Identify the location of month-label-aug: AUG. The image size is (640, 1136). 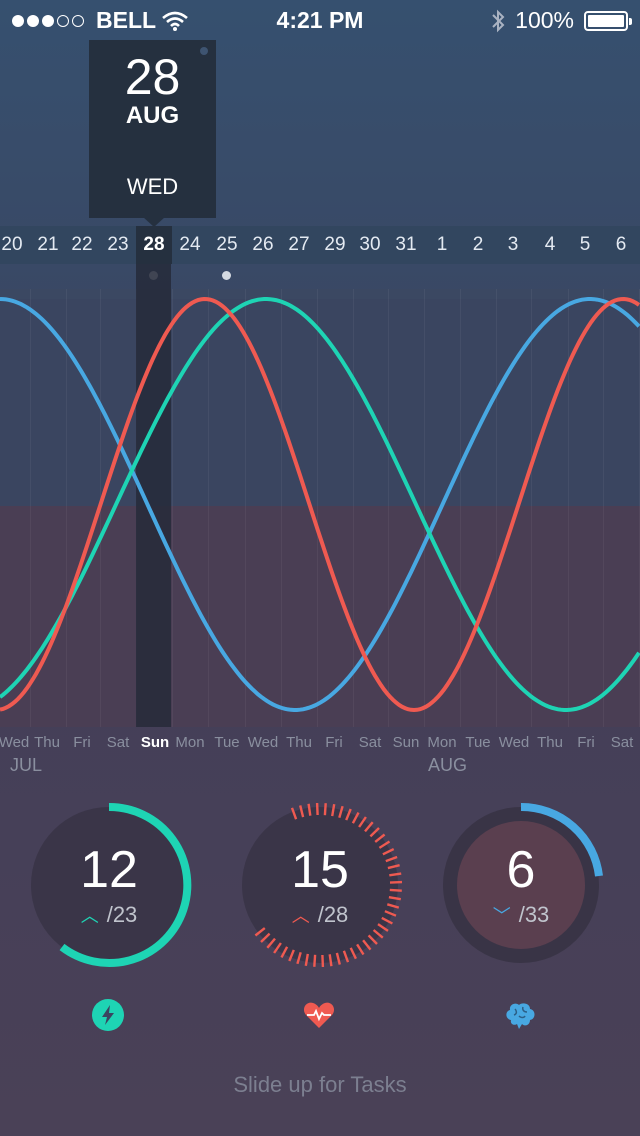
(448, 765).